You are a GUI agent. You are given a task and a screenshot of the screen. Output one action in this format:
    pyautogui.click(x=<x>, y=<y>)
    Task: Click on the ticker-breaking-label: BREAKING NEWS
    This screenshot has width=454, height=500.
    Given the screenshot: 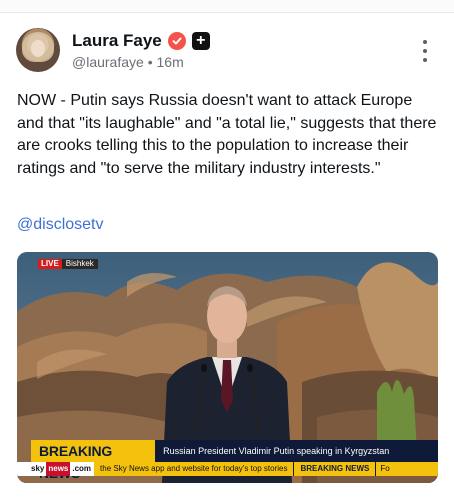 What is the action you would take?
    pyautogui.click(x=335, y=469)
    